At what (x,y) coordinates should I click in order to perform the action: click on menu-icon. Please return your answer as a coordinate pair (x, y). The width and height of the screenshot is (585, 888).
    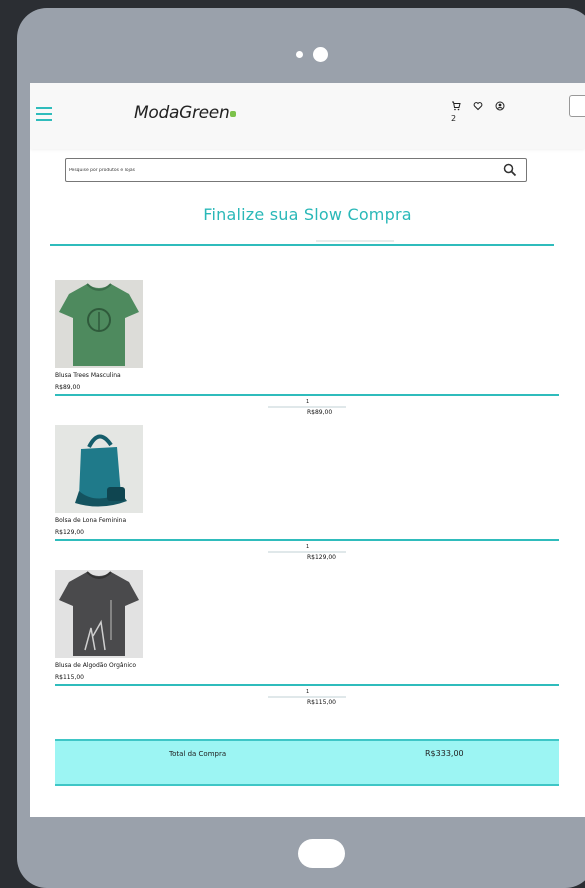
    Looking at the image, I should click on (44, 114).